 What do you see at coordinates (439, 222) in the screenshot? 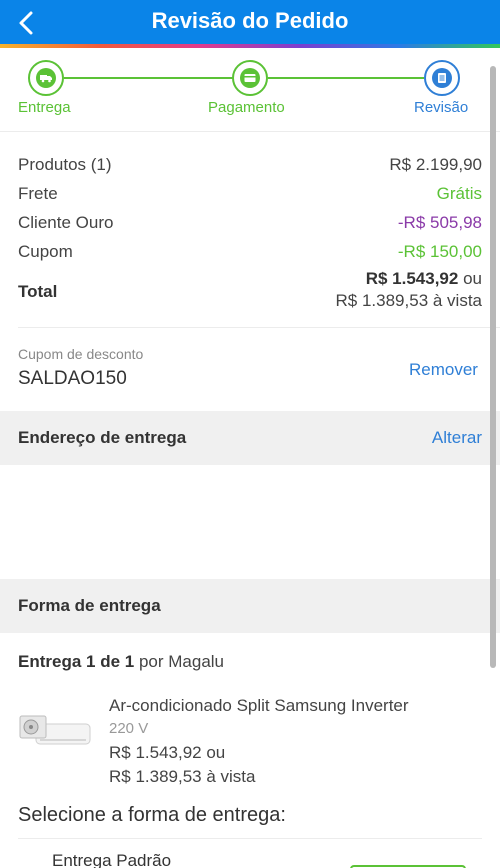
I see `summary-value: -R$ 505,98` at bounding box center [439, 222].